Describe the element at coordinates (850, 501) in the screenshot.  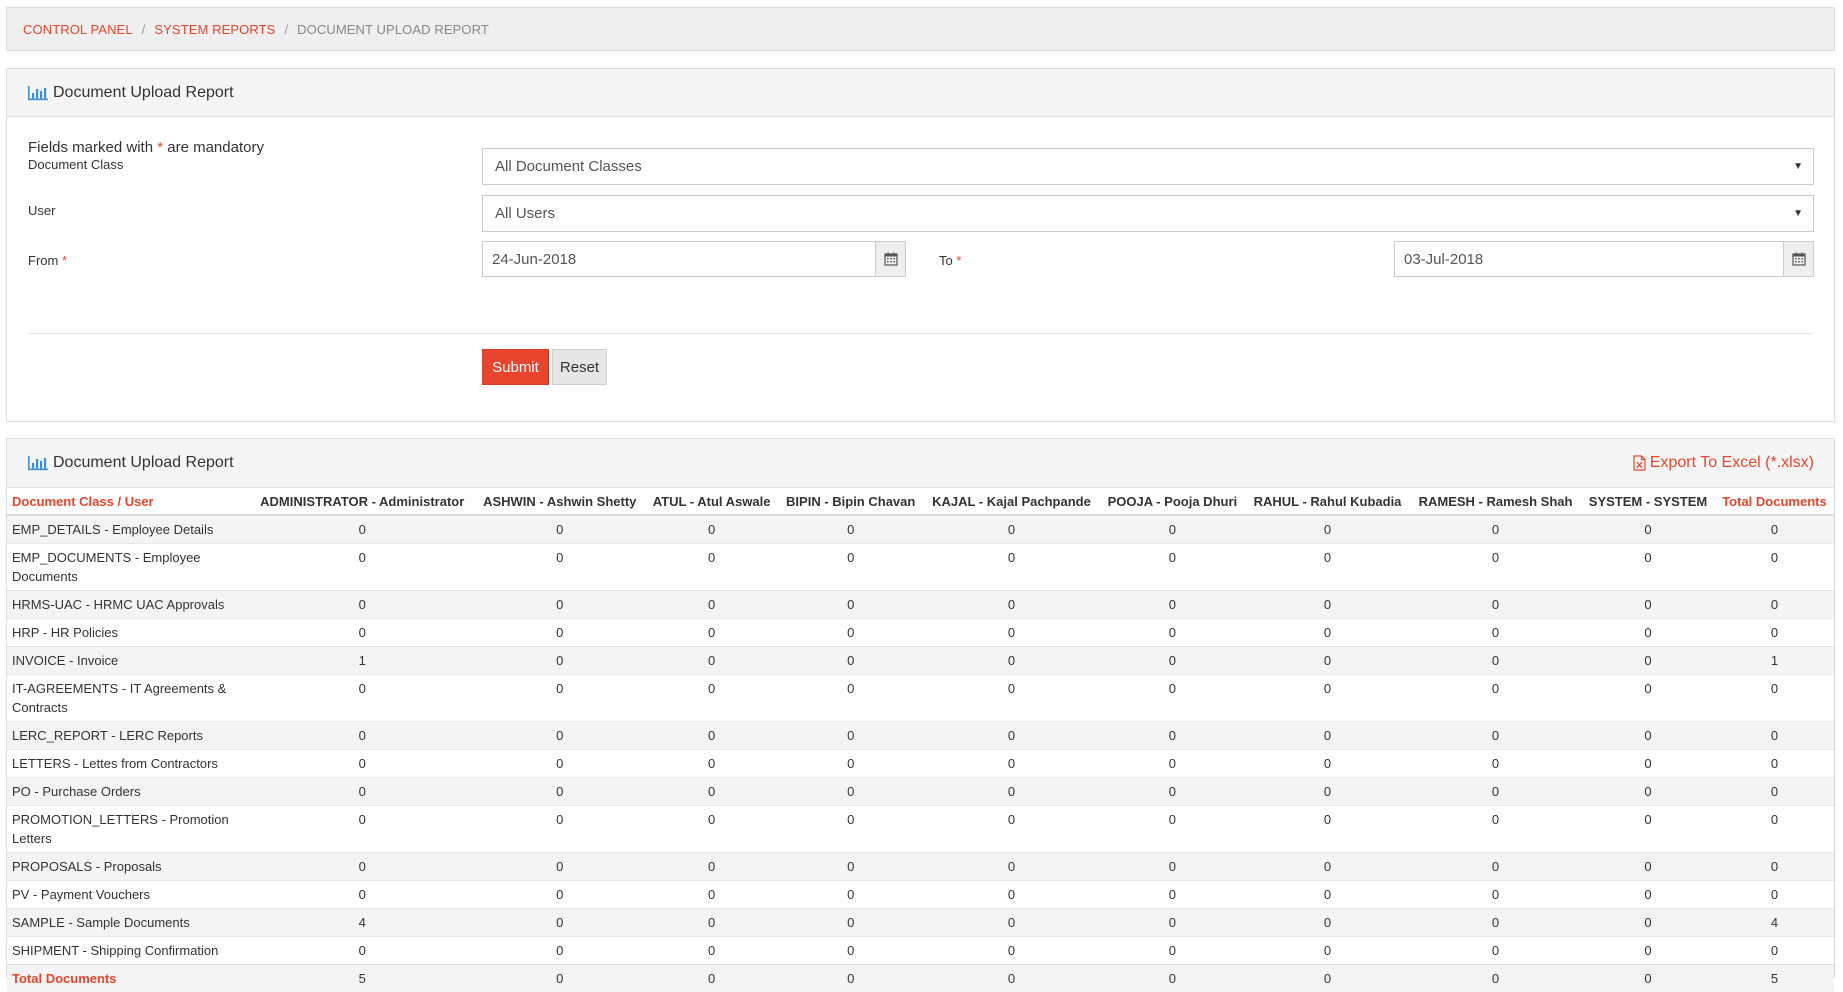
I see `column-header-user: BIPIN - Bipin Chavan` at that location.